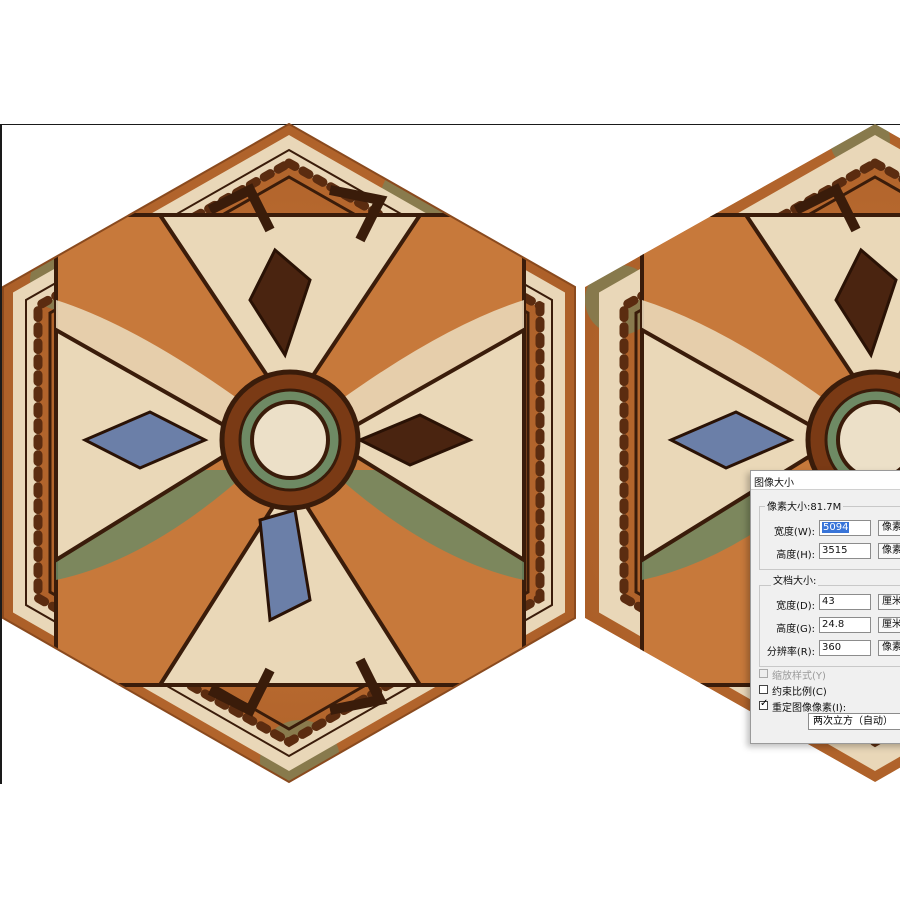 Image resolution: width=900 pixels, height=900 pixels. What do you see at coordinates (889, 551) in the screenshot?
I see `pixel-height-unit-select: 像素` at bounding box center [889, 551].